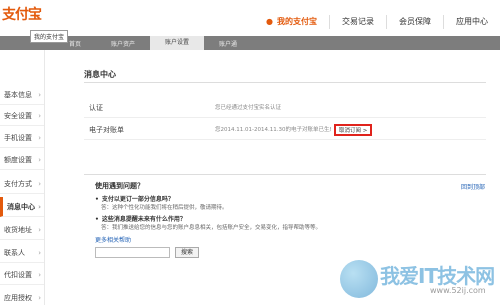  I want to click on tooltip: 我的支付宝, so click(49, 36).